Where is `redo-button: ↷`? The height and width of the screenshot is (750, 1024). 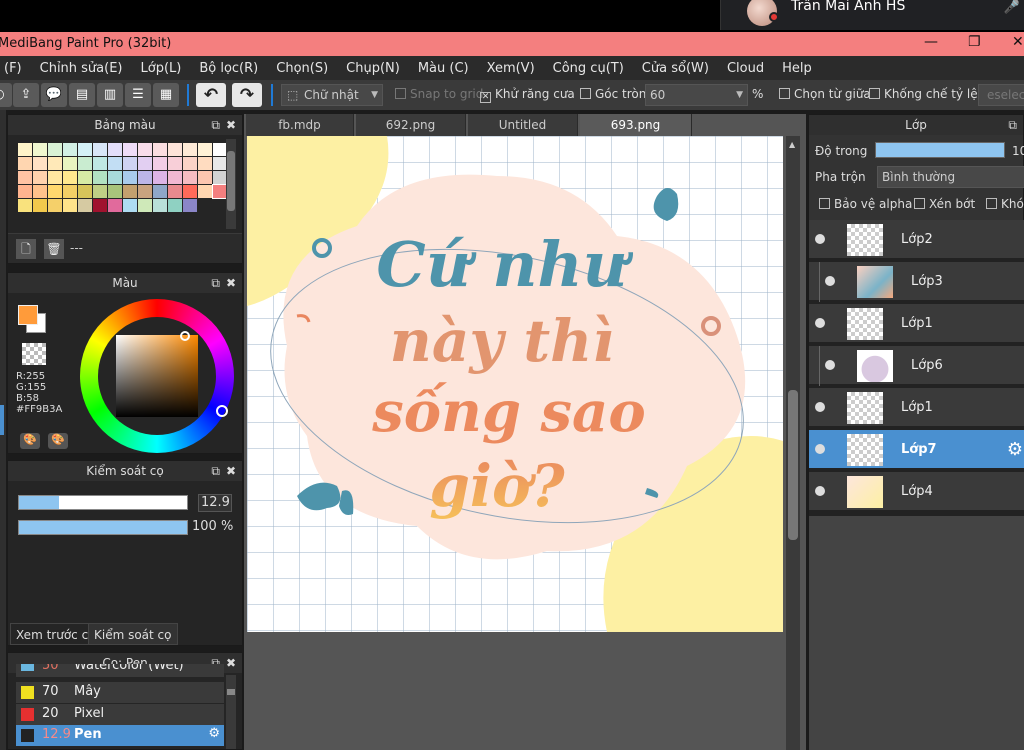 redo-button: ↷ is located at coordinates (247, 95).